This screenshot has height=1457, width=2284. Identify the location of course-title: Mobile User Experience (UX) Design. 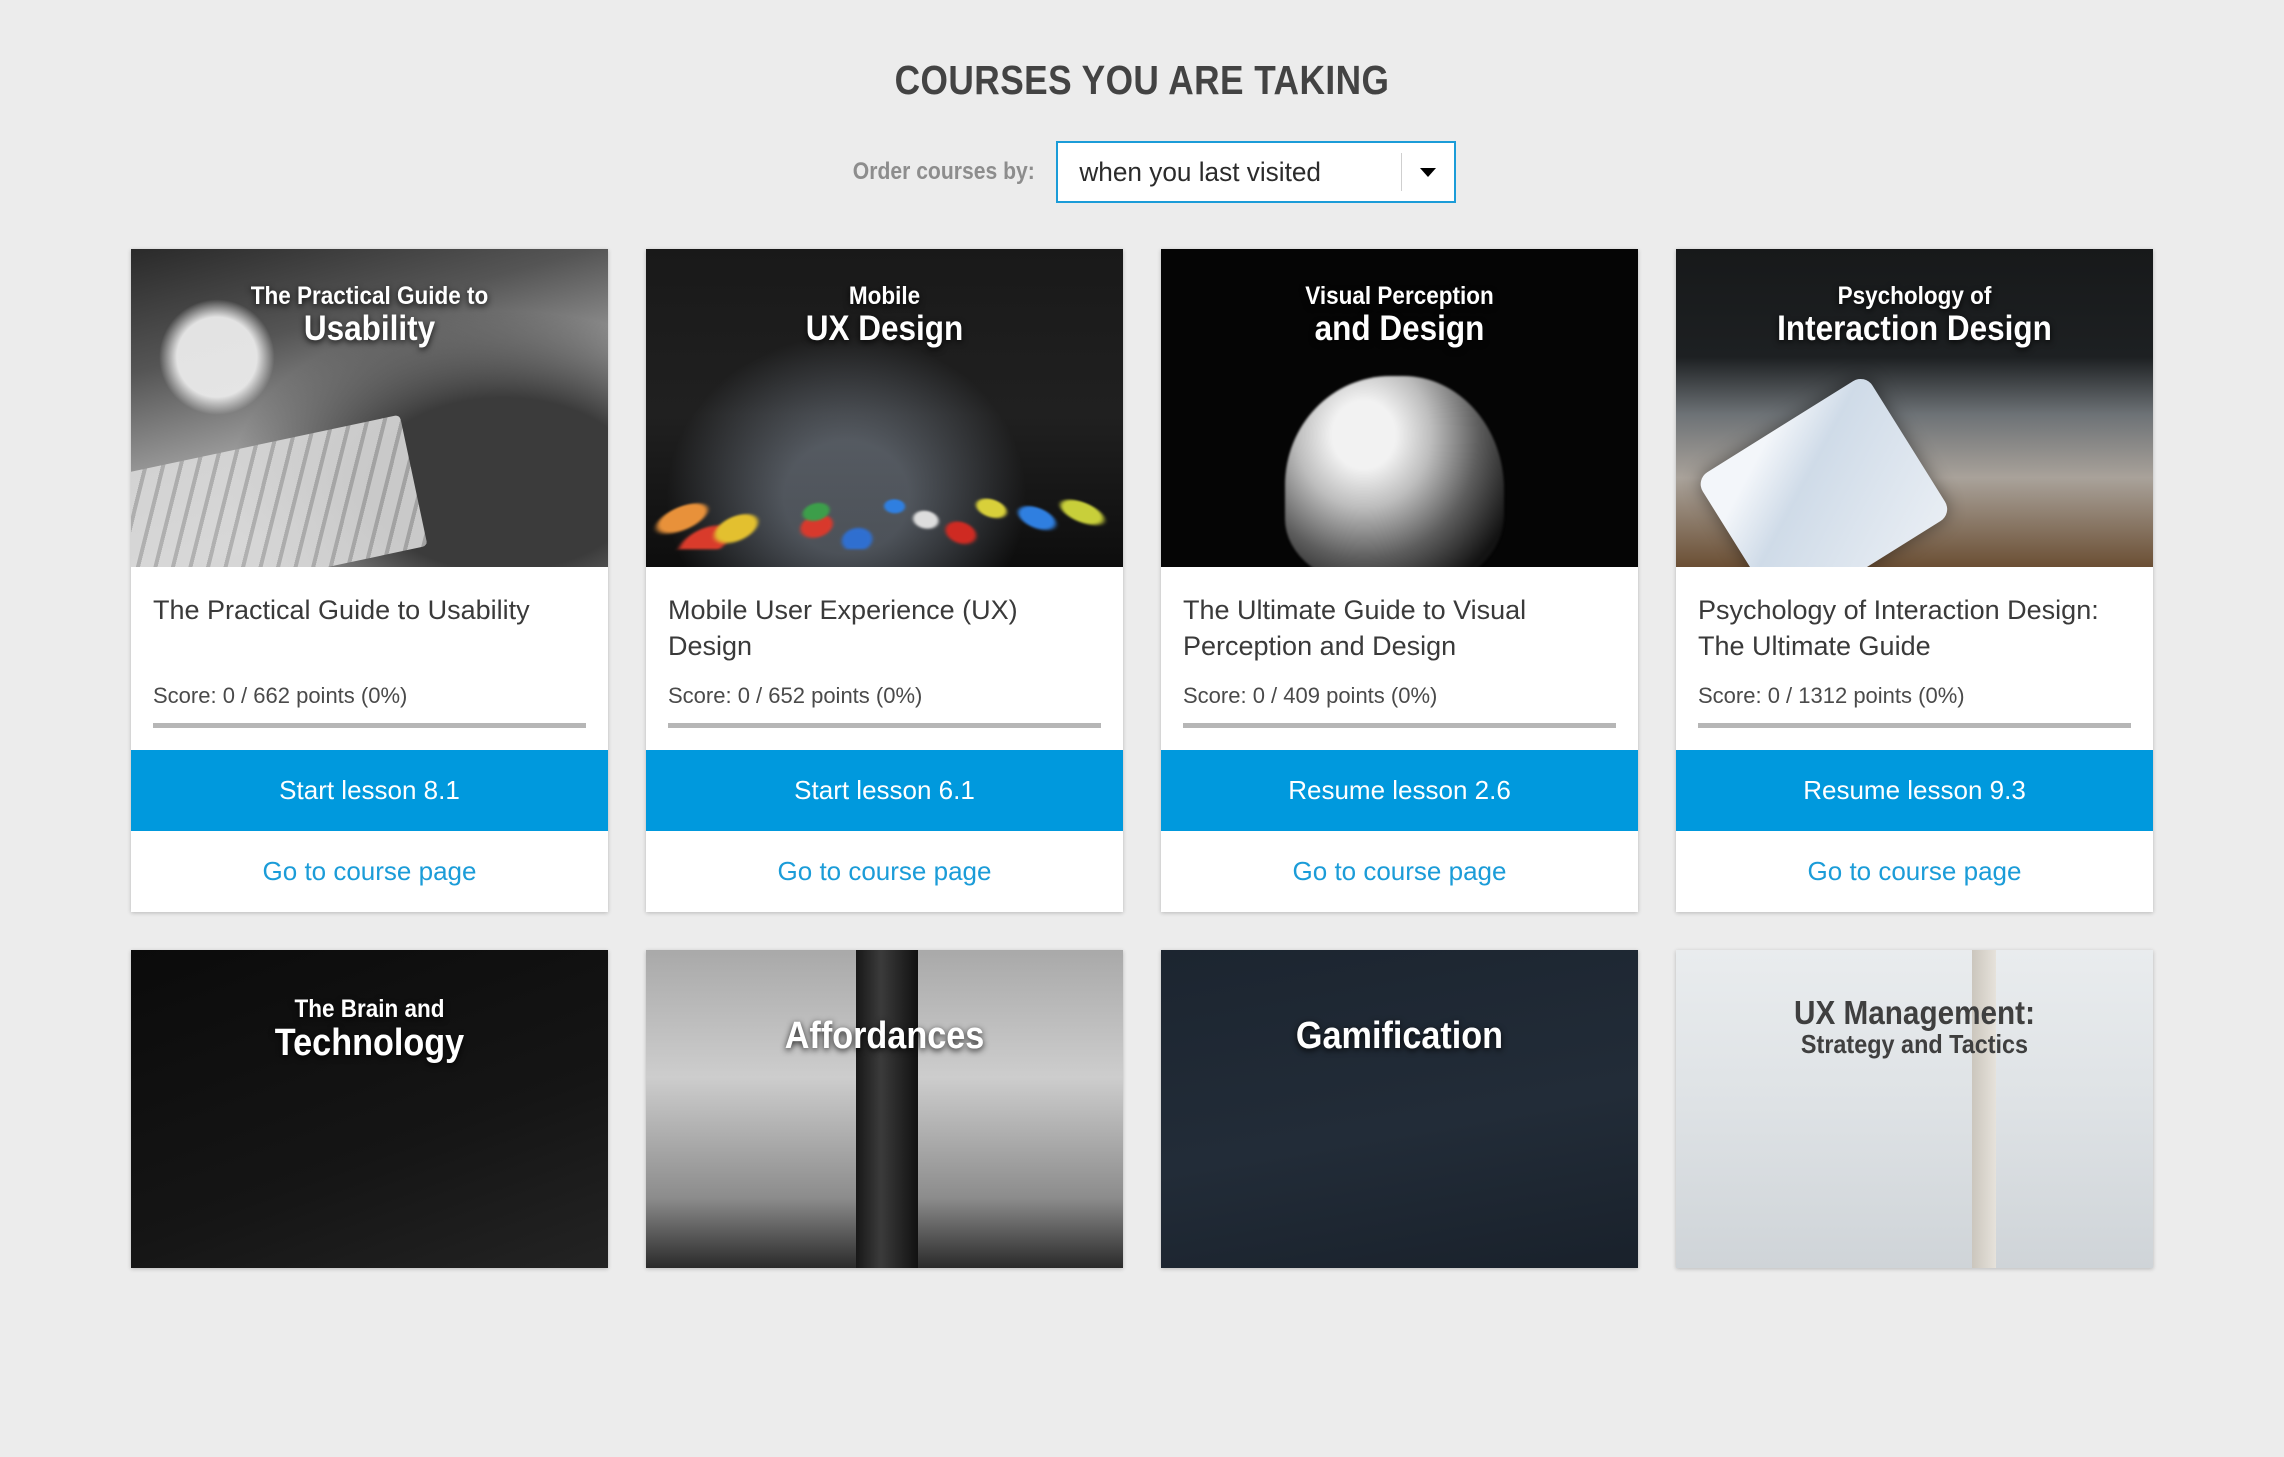
(843, 628).